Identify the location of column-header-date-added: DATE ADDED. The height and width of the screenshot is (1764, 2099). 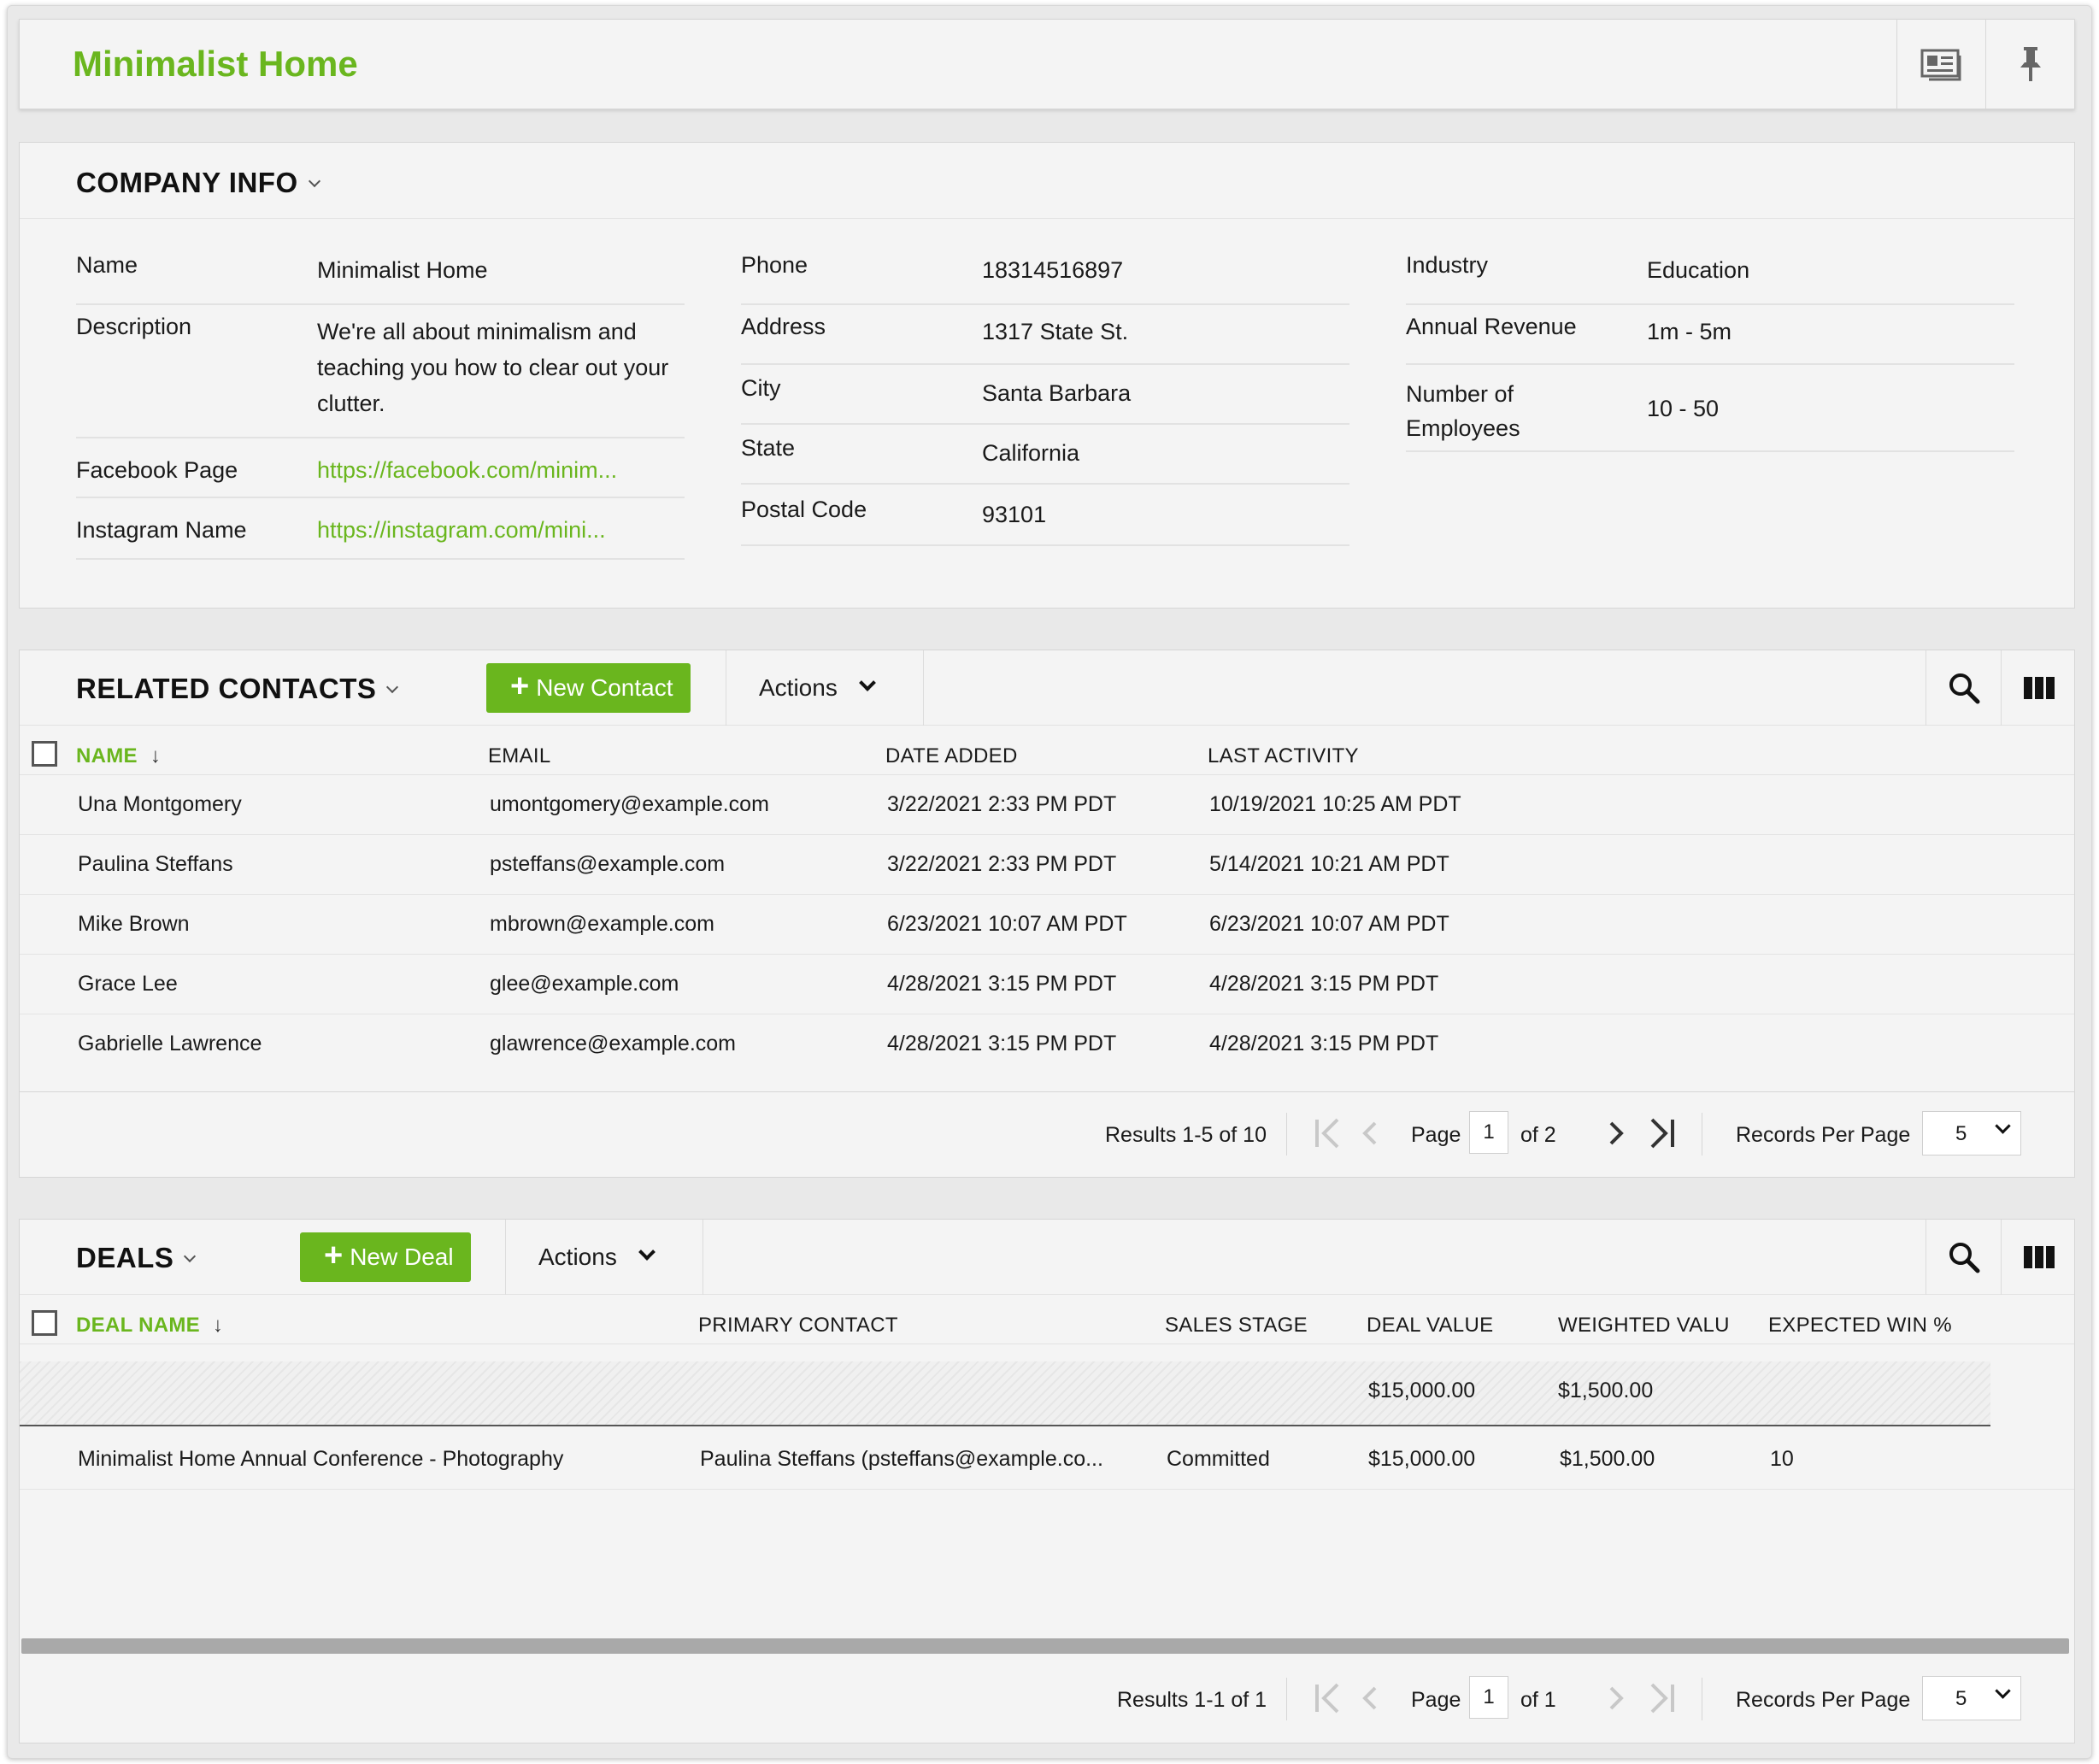
(951, 756).